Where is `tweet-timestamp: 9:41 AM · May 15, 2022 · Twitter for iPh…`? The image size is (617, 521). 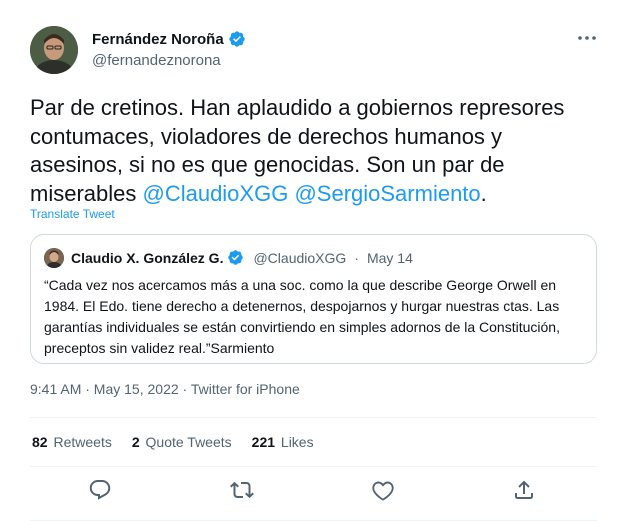 tweet-timestamp: 9:41 AM · May 15, 2022 · Twitter for iPh… is located at coordinates (165, 389).